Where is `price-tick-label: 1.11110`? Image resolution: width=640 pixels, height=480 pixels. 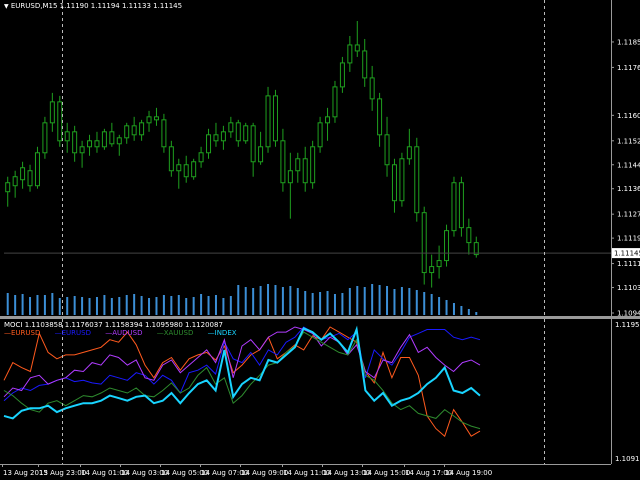 price-tick-label: 1.11110 is located at coordinates (628, 264).